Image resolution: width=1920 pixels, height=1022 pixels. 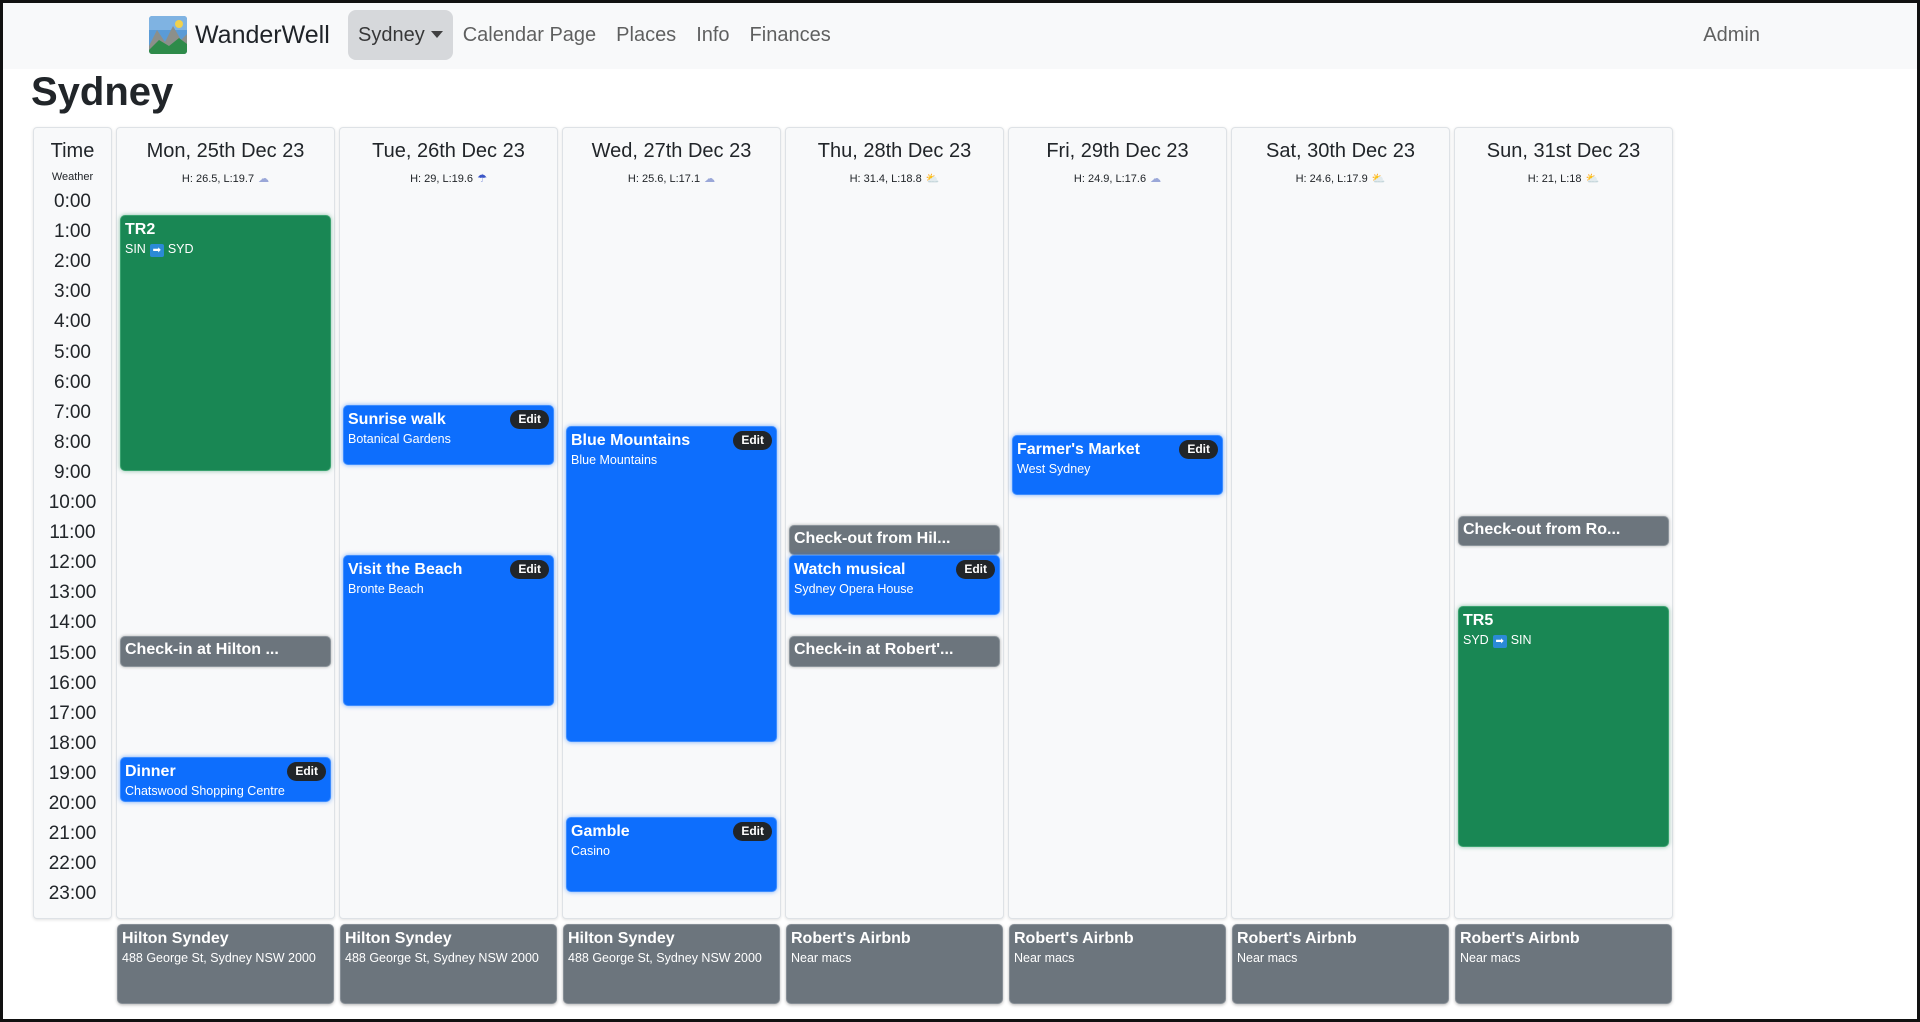 What do you see at coordinates (671, 178) in the screenshot?
I see `day-weather: H: 25.6, L:17.1 ☁` at bounding box center [671, 178].